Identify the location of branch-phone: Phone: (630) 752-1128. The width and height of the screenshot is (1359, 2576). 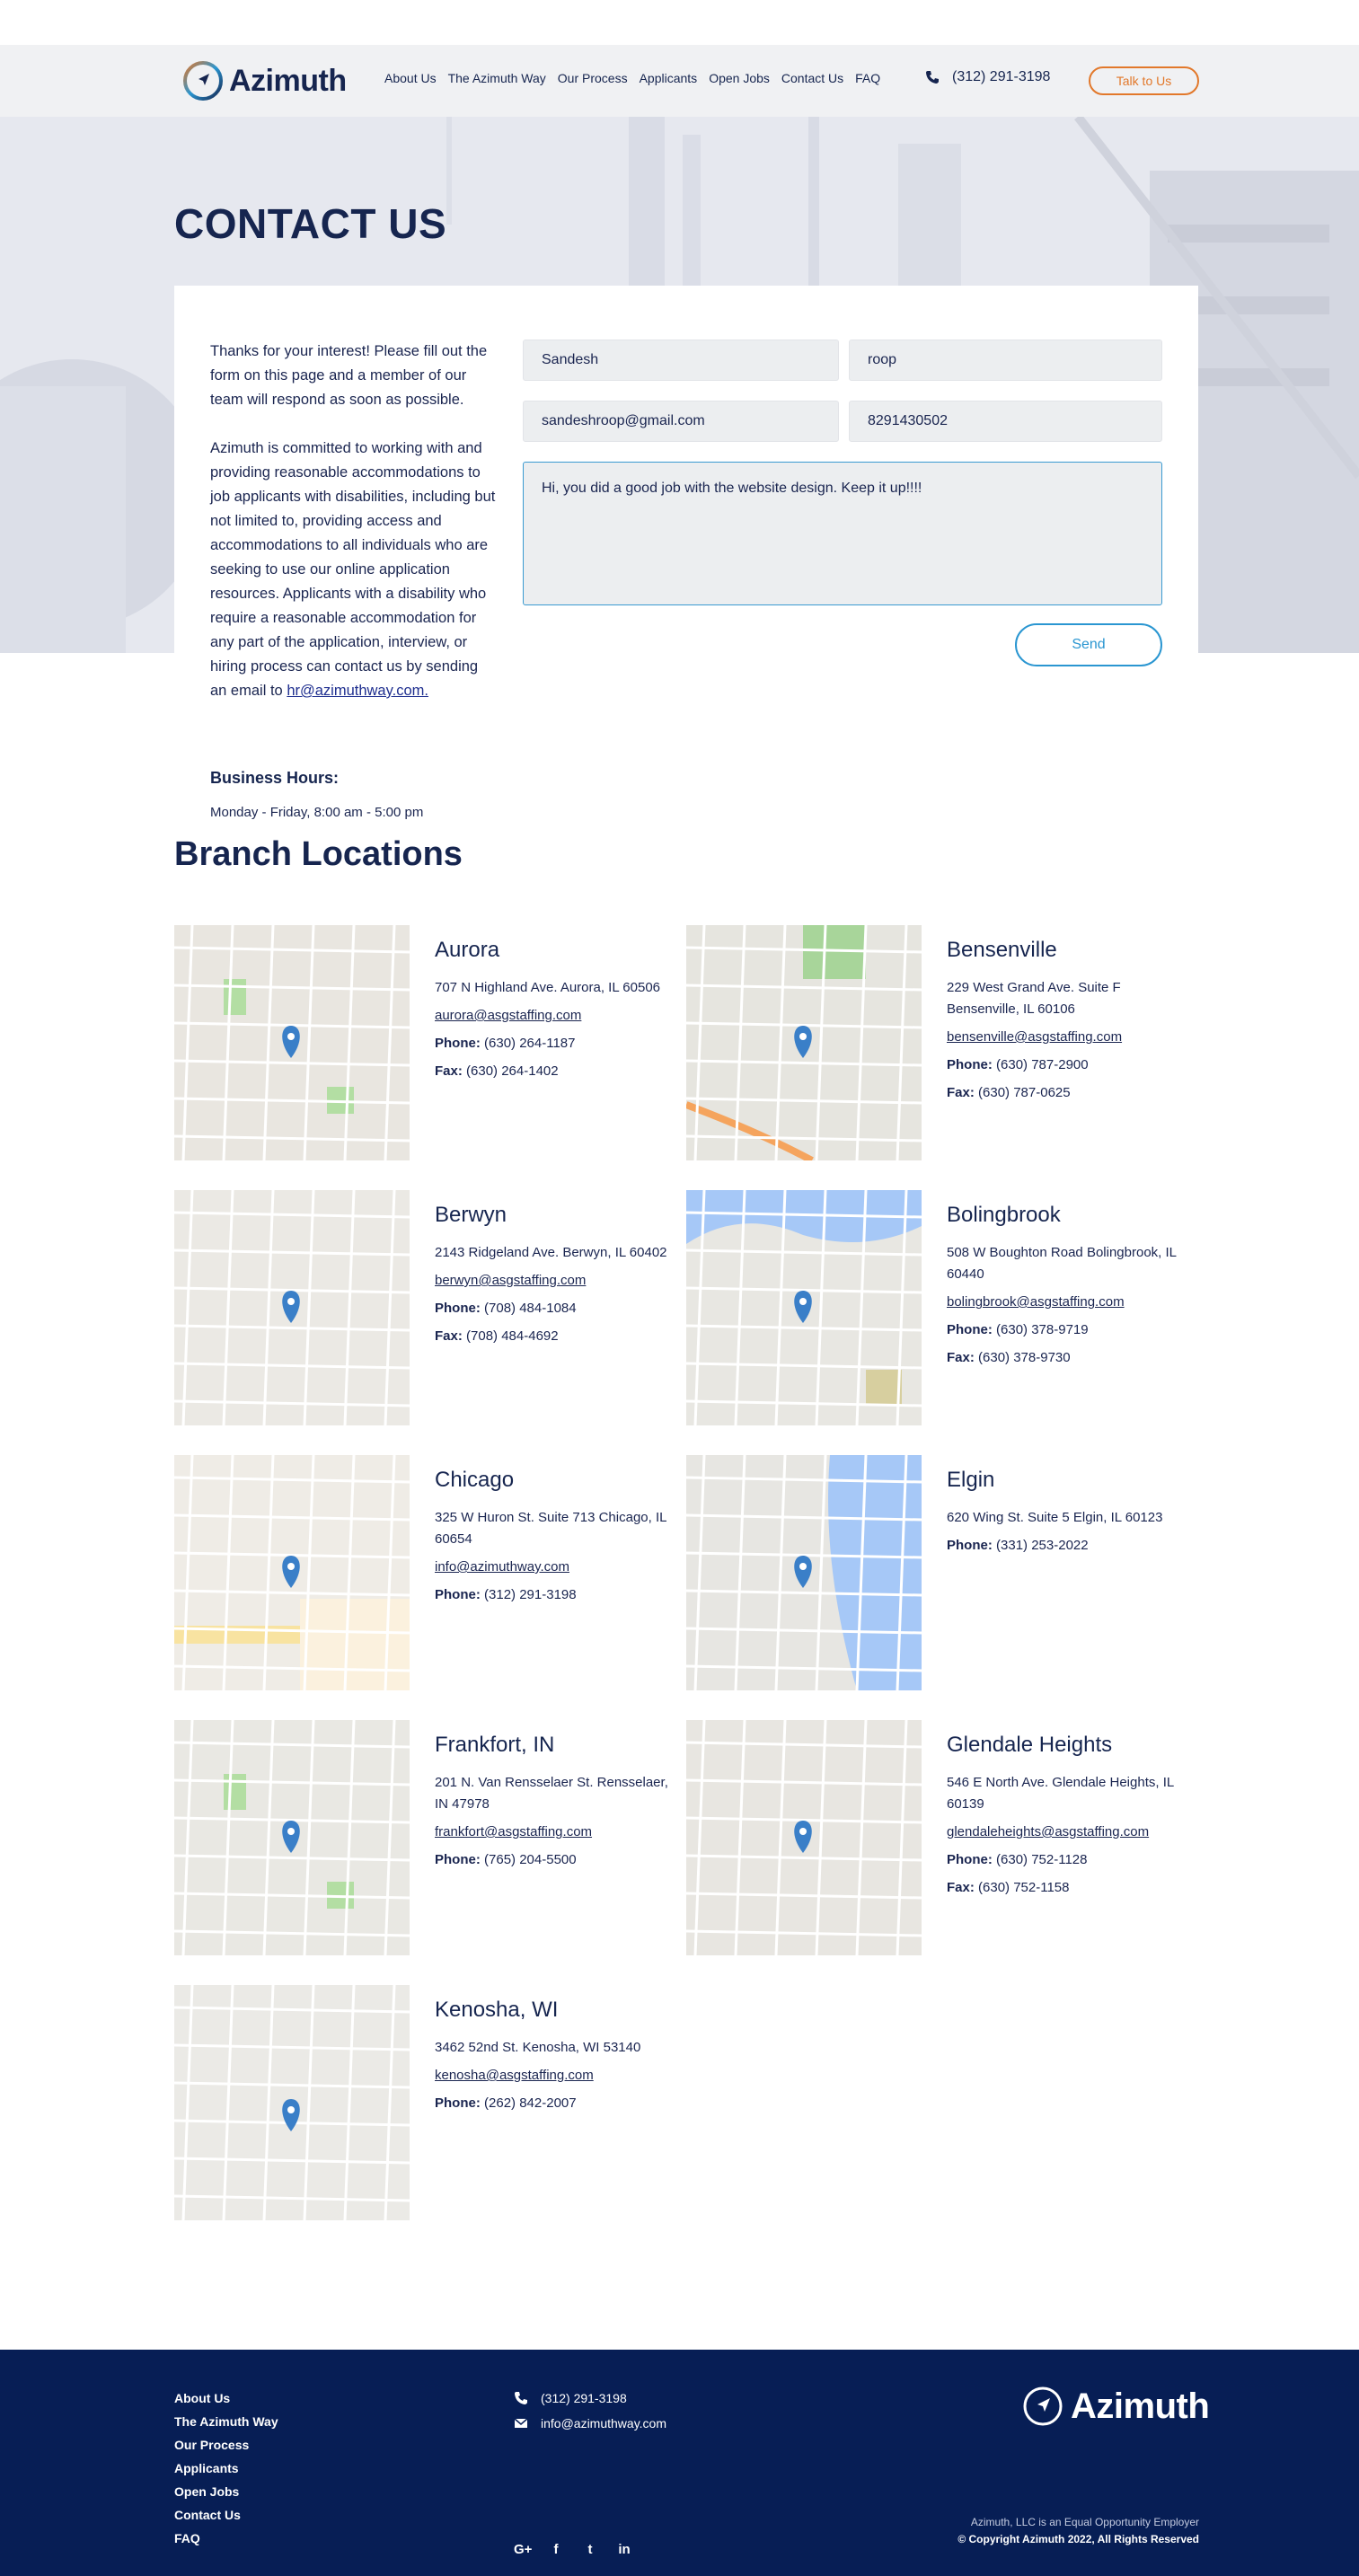
(1068, 1859).